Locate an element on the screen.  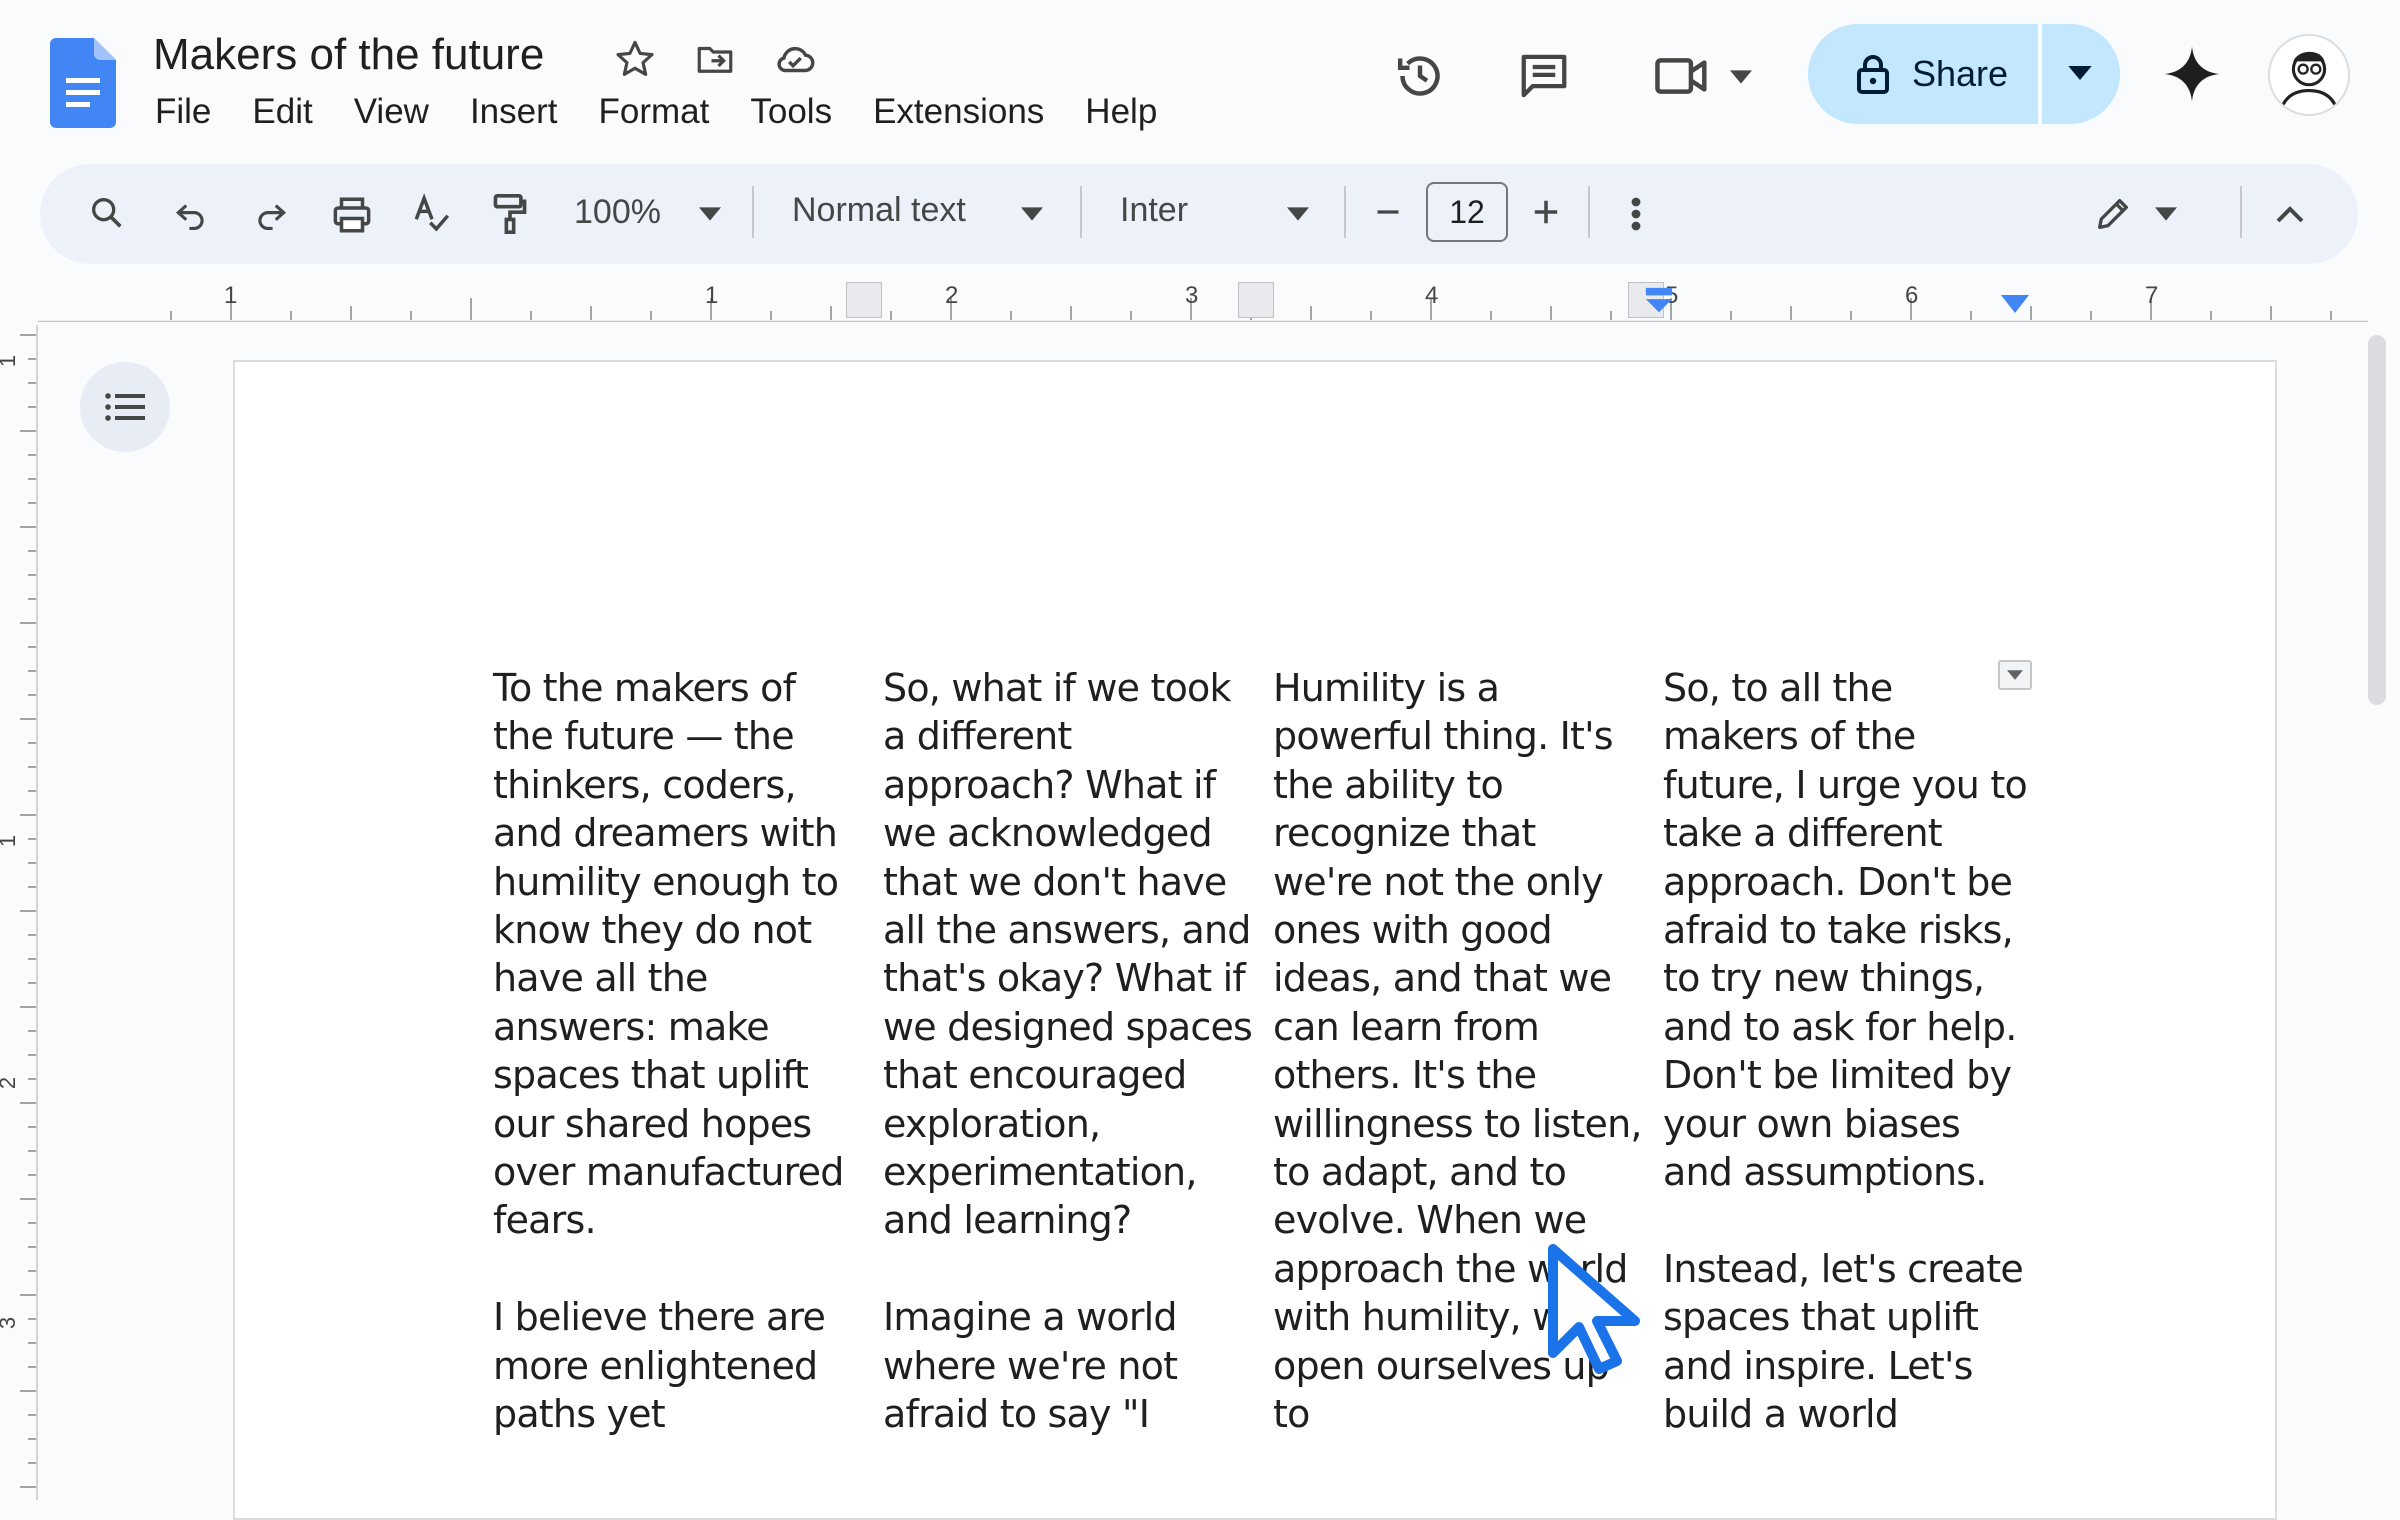
lock-icon is located at coordinates (1873, 74).